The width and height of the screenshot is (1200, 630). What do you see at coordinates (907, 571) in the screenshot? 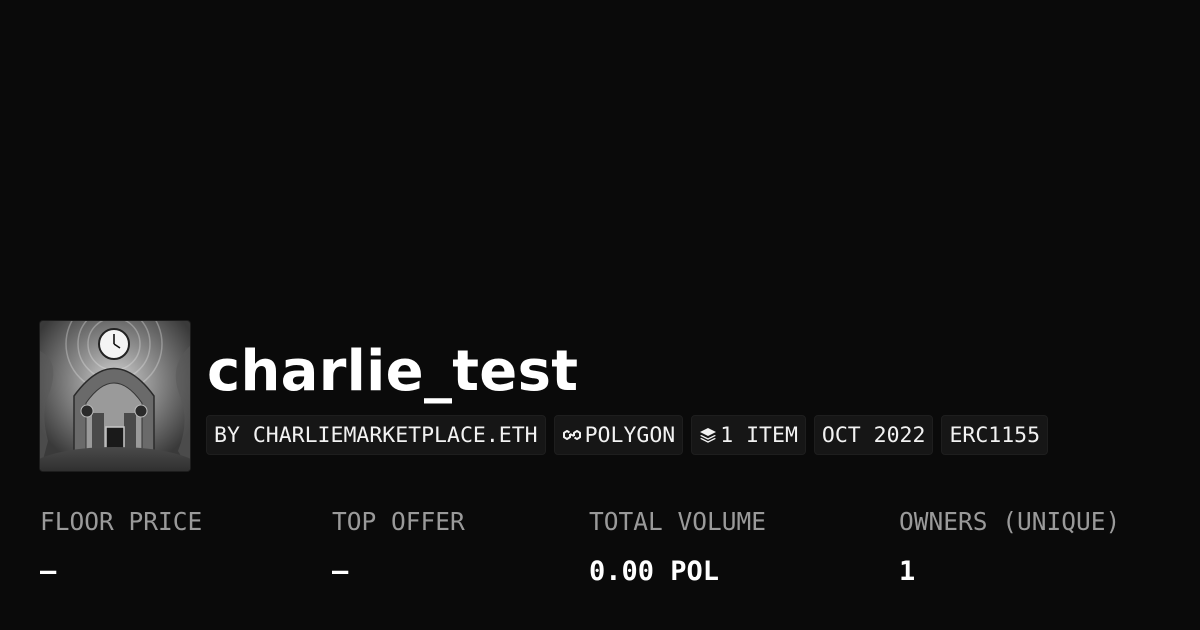
I see `owners-value: 1` at bounding box center [907, 571].